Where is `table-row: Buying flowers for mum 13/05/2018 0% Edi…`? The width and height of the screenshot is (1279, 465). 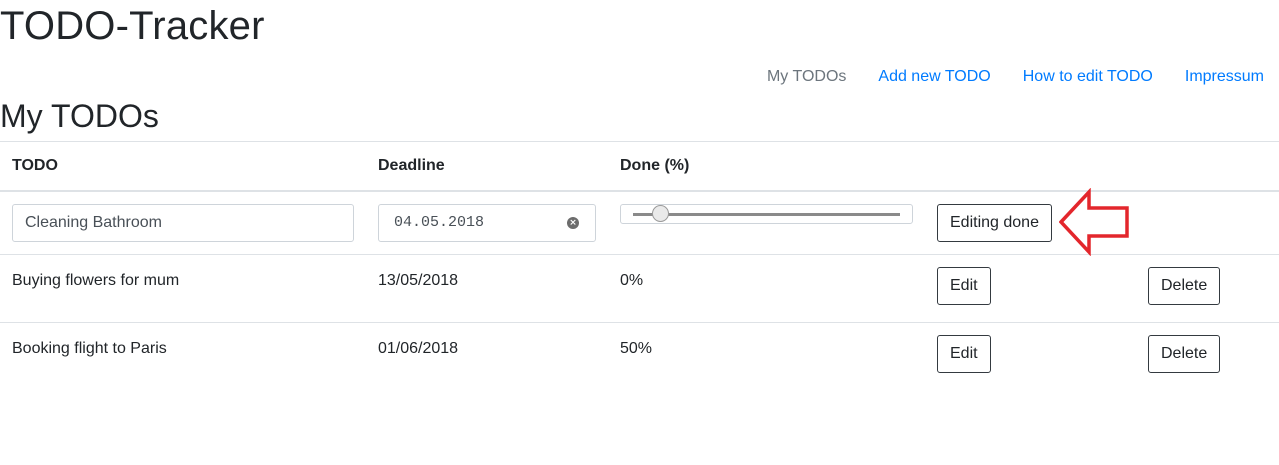 table-row: Buying flowers for mum 13/05/2018 0% Edi… is located at coordinates (639, 288).